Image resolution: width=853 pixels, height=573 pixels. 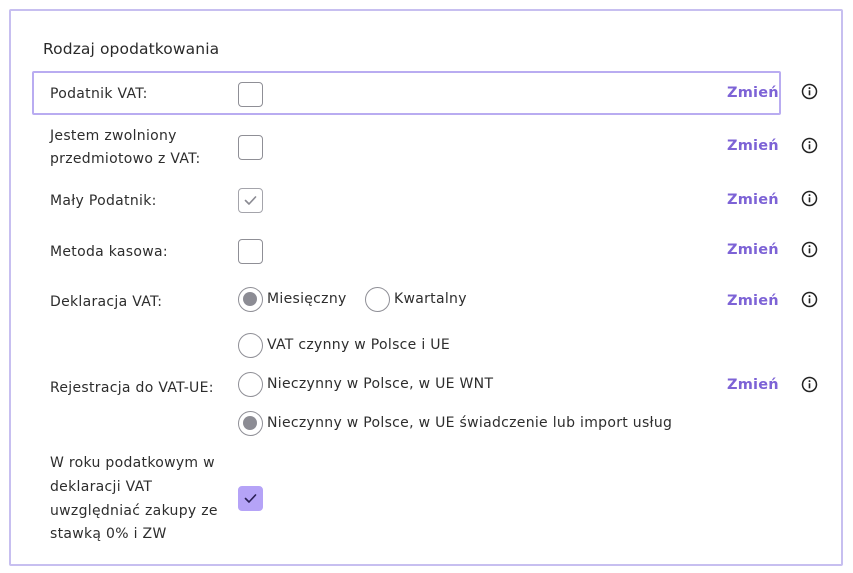 What do you see at coordinates (380, 384) in the screenshot?
I see `vat-ue-option-wnt-label: Nieczynny w Polsce, w UE WNT` at bounding box center [380, 384].